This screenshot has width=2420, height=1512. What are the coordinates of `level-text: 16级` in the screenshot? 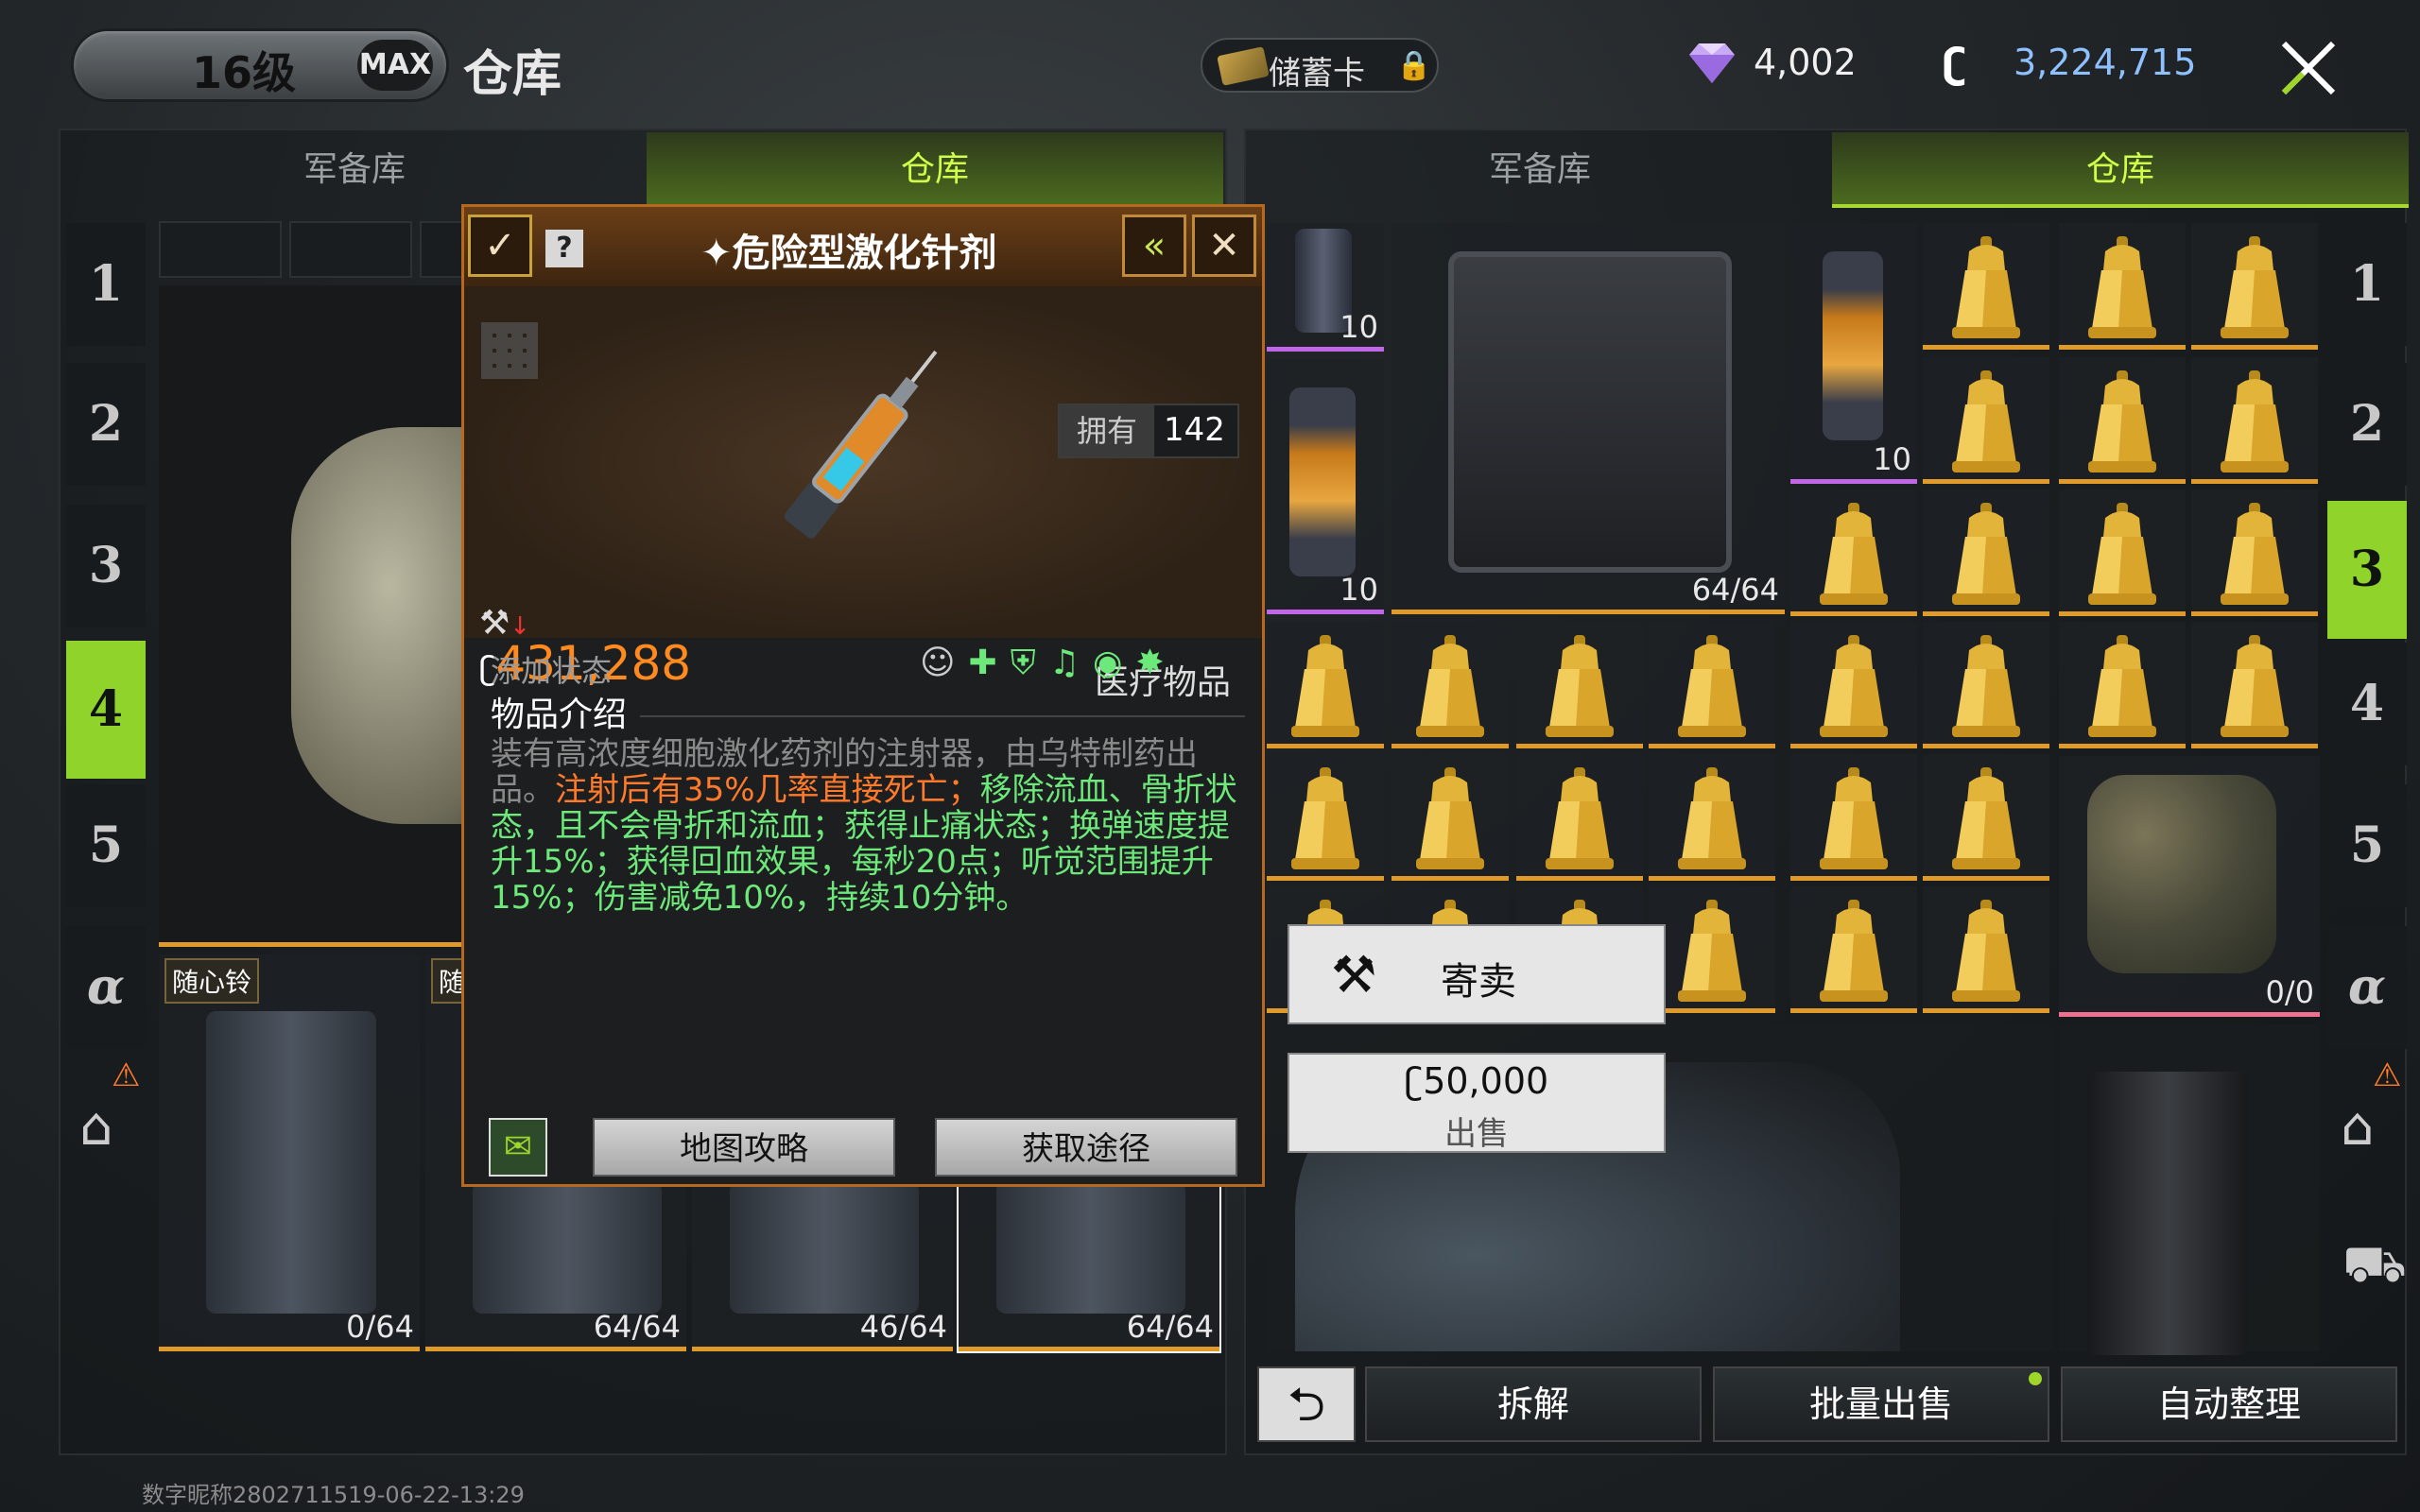 It's located at (245, 72).